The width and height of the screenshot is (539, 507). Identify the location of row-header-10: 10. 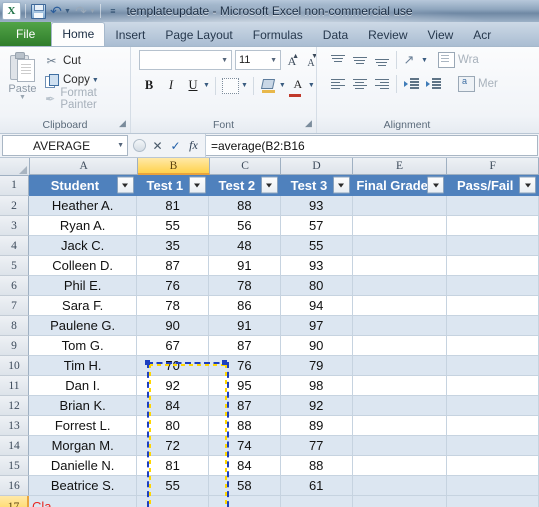
(14, 366).